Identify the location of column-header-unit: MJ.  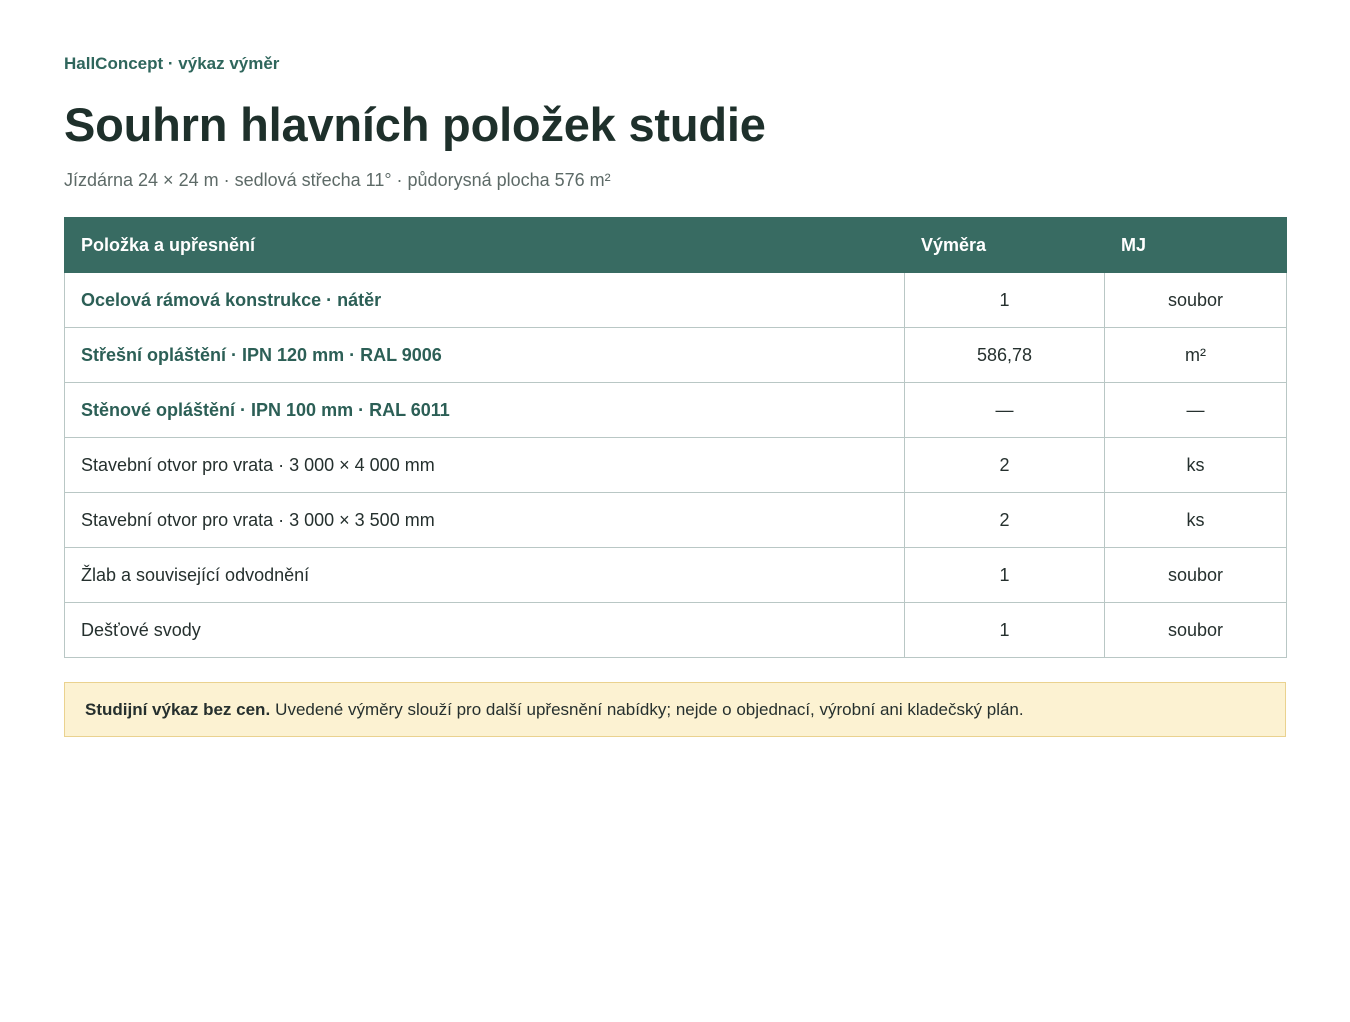
(1195, 245).